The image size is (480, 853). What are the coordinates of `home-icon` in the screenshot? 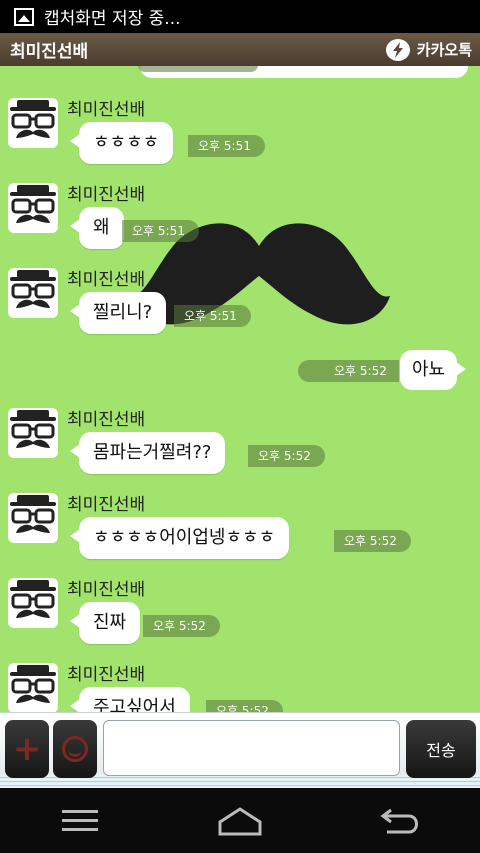 It's located at (240, 820).